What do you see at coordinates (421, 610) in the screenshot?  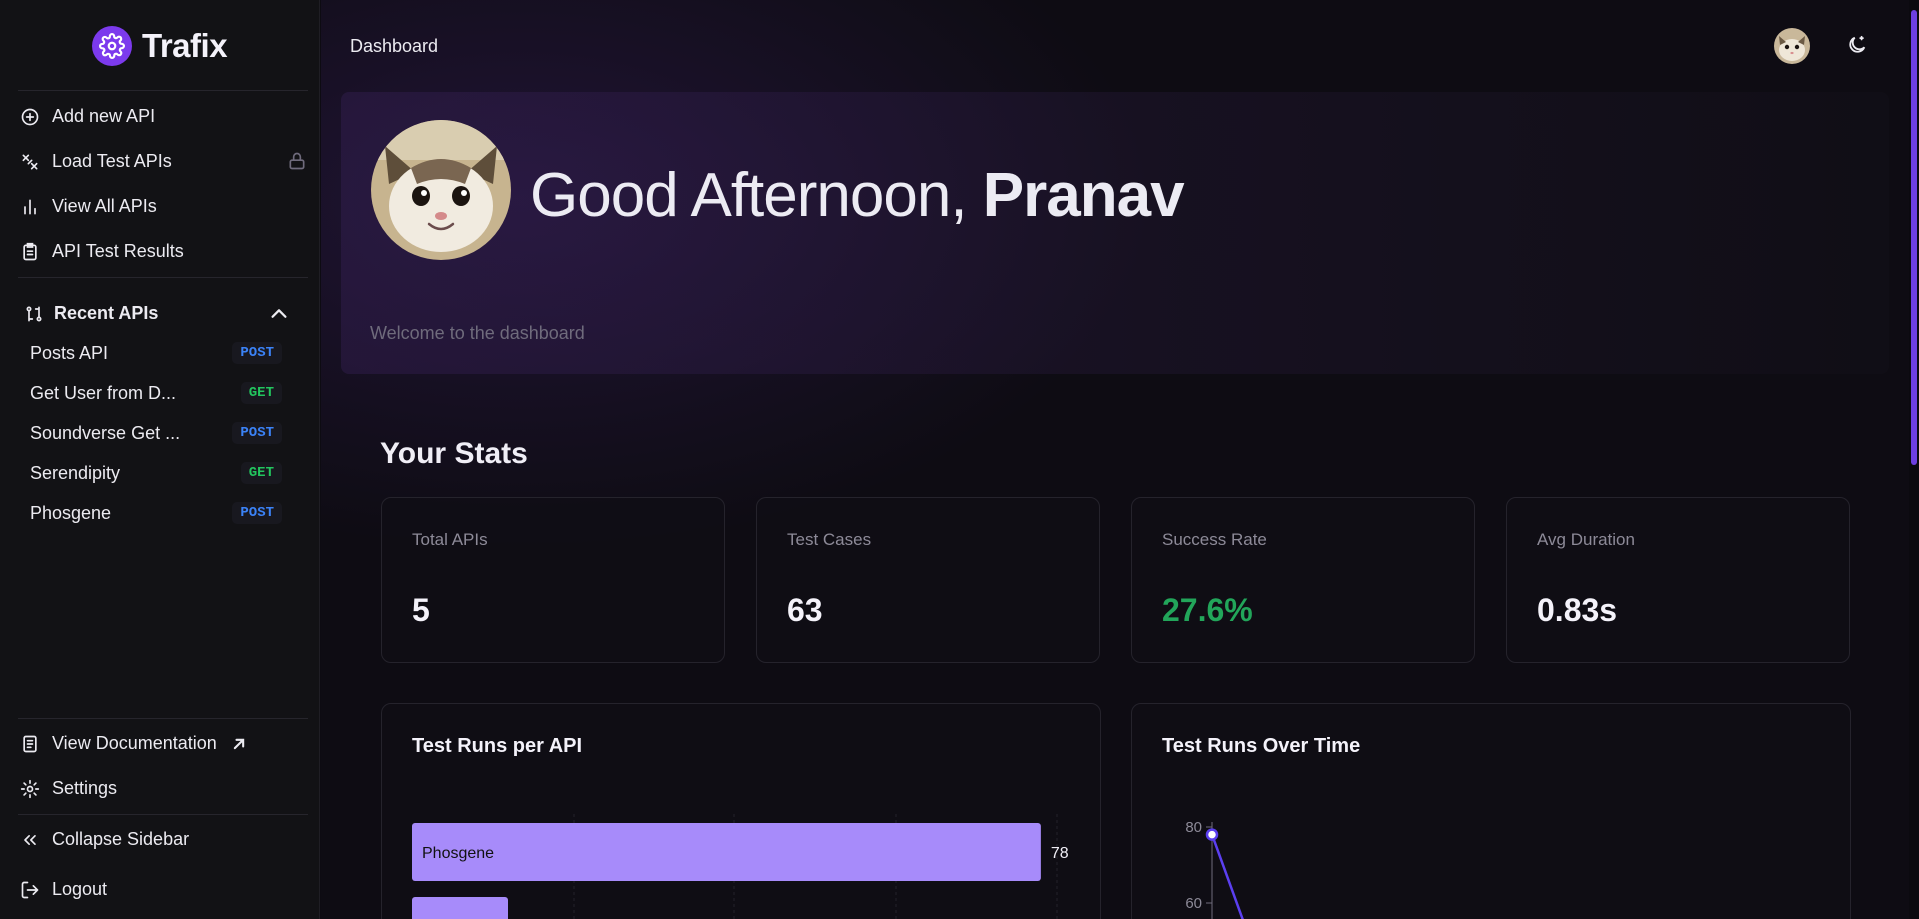 I see `stat-value: 5` at bounding box center [421, 610].